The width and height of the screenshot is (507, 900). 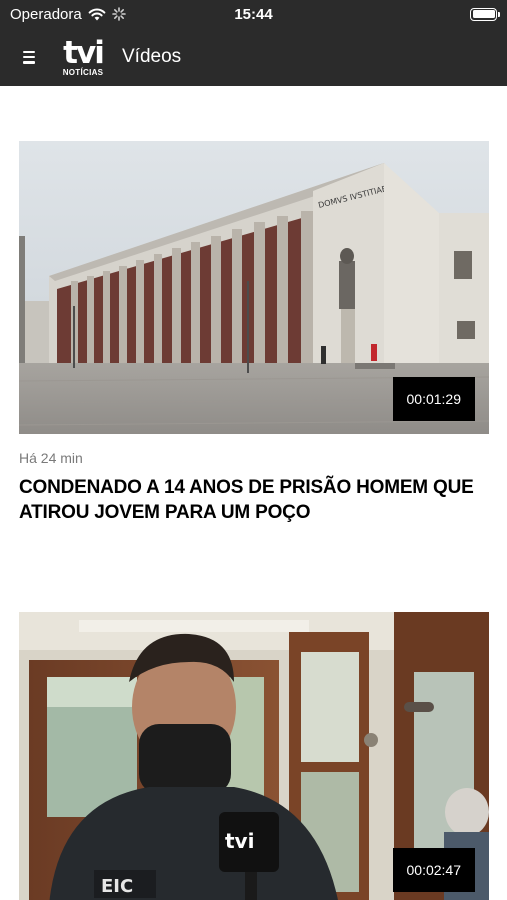 I want to click on carrier-label: Operadora, so click(x=46, y=14).